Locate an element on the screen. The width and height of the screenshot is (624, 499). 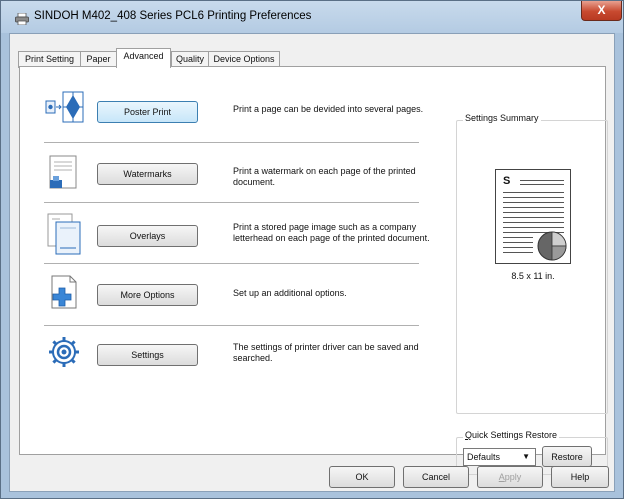
overlay-icon is located at coordinates (64, 233).